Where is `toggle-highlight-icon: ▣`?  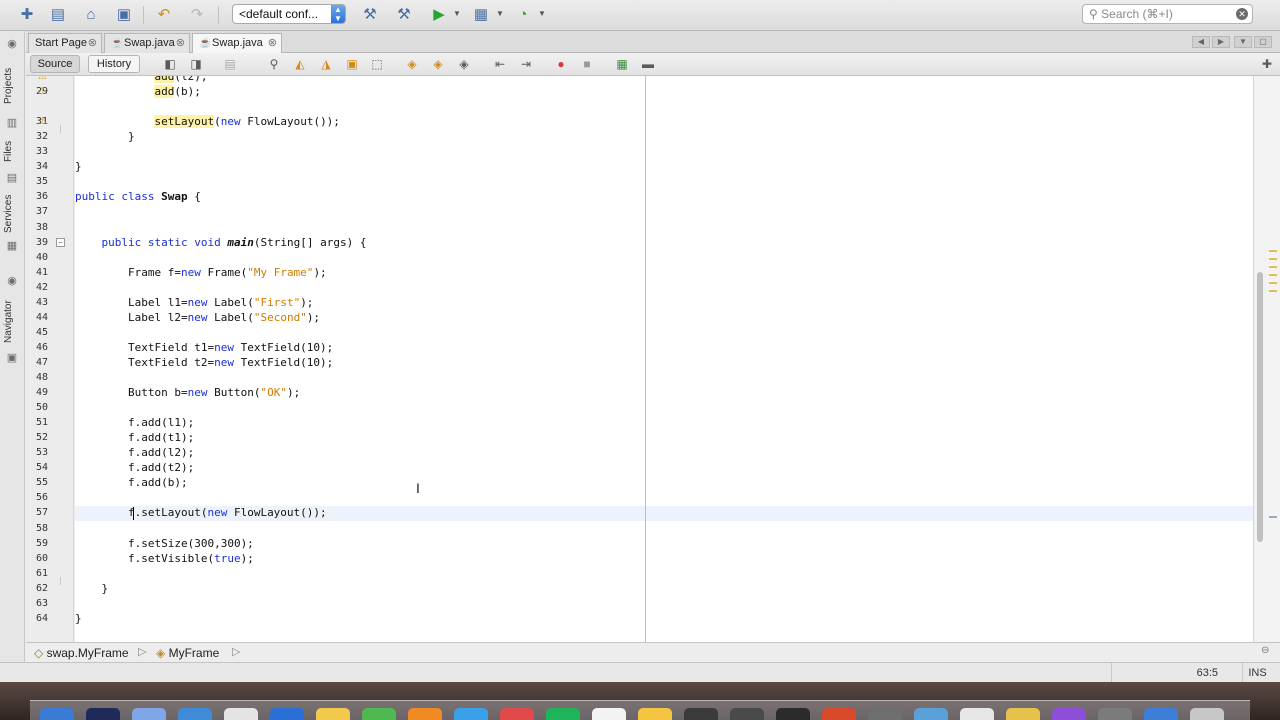
toggle-highlight-icon: ▣ is located at coordinates (352, 64).